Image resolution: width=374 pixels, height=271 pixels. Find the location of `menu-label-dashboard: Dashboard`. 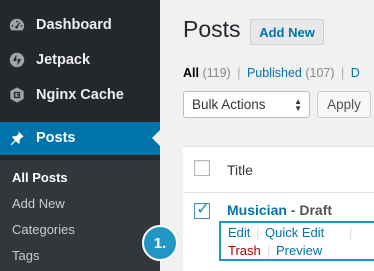

menu-label-dashboard: Dashboard is located at coordinates (74, 25).